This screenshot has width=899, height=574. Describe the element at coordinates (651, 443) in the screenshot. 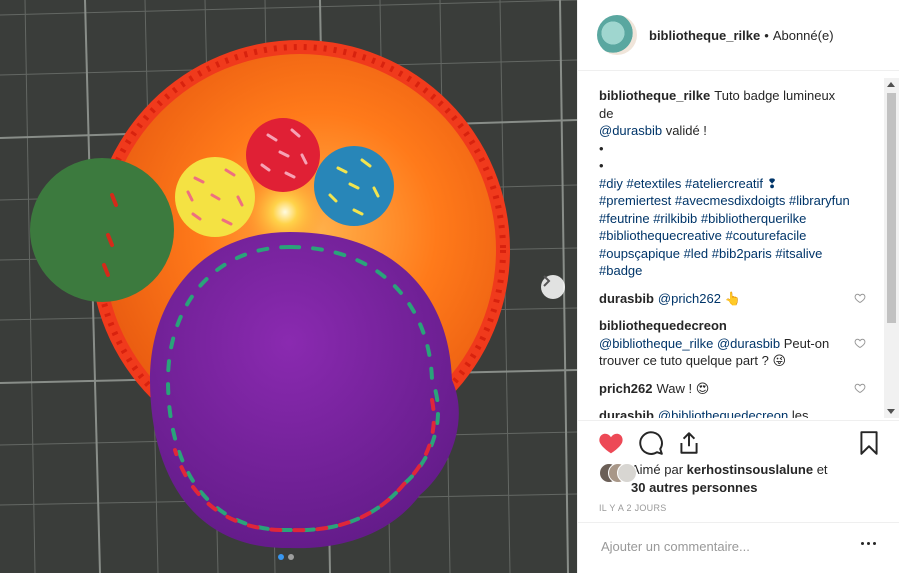

I see `comment-icon` at that location.